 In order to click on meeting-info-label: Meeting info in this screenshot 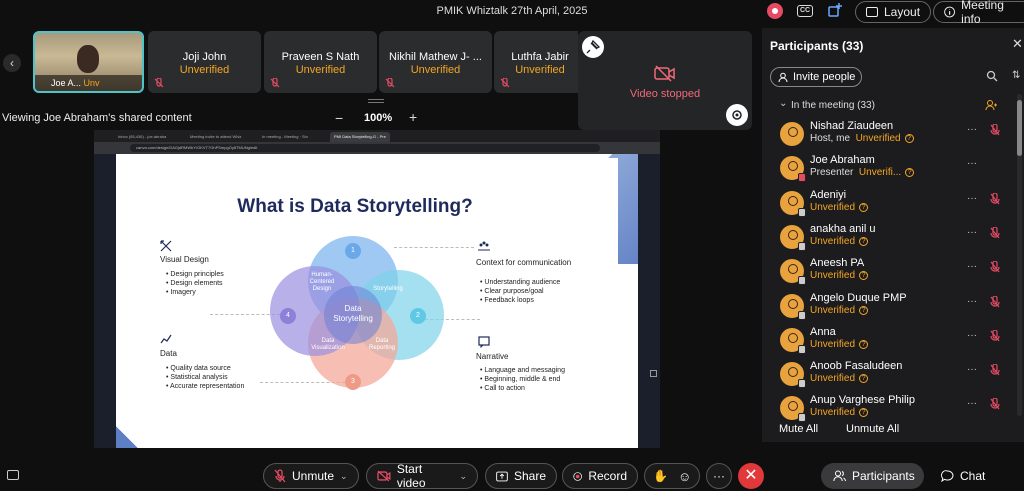, I will do `click(982, 13)`.